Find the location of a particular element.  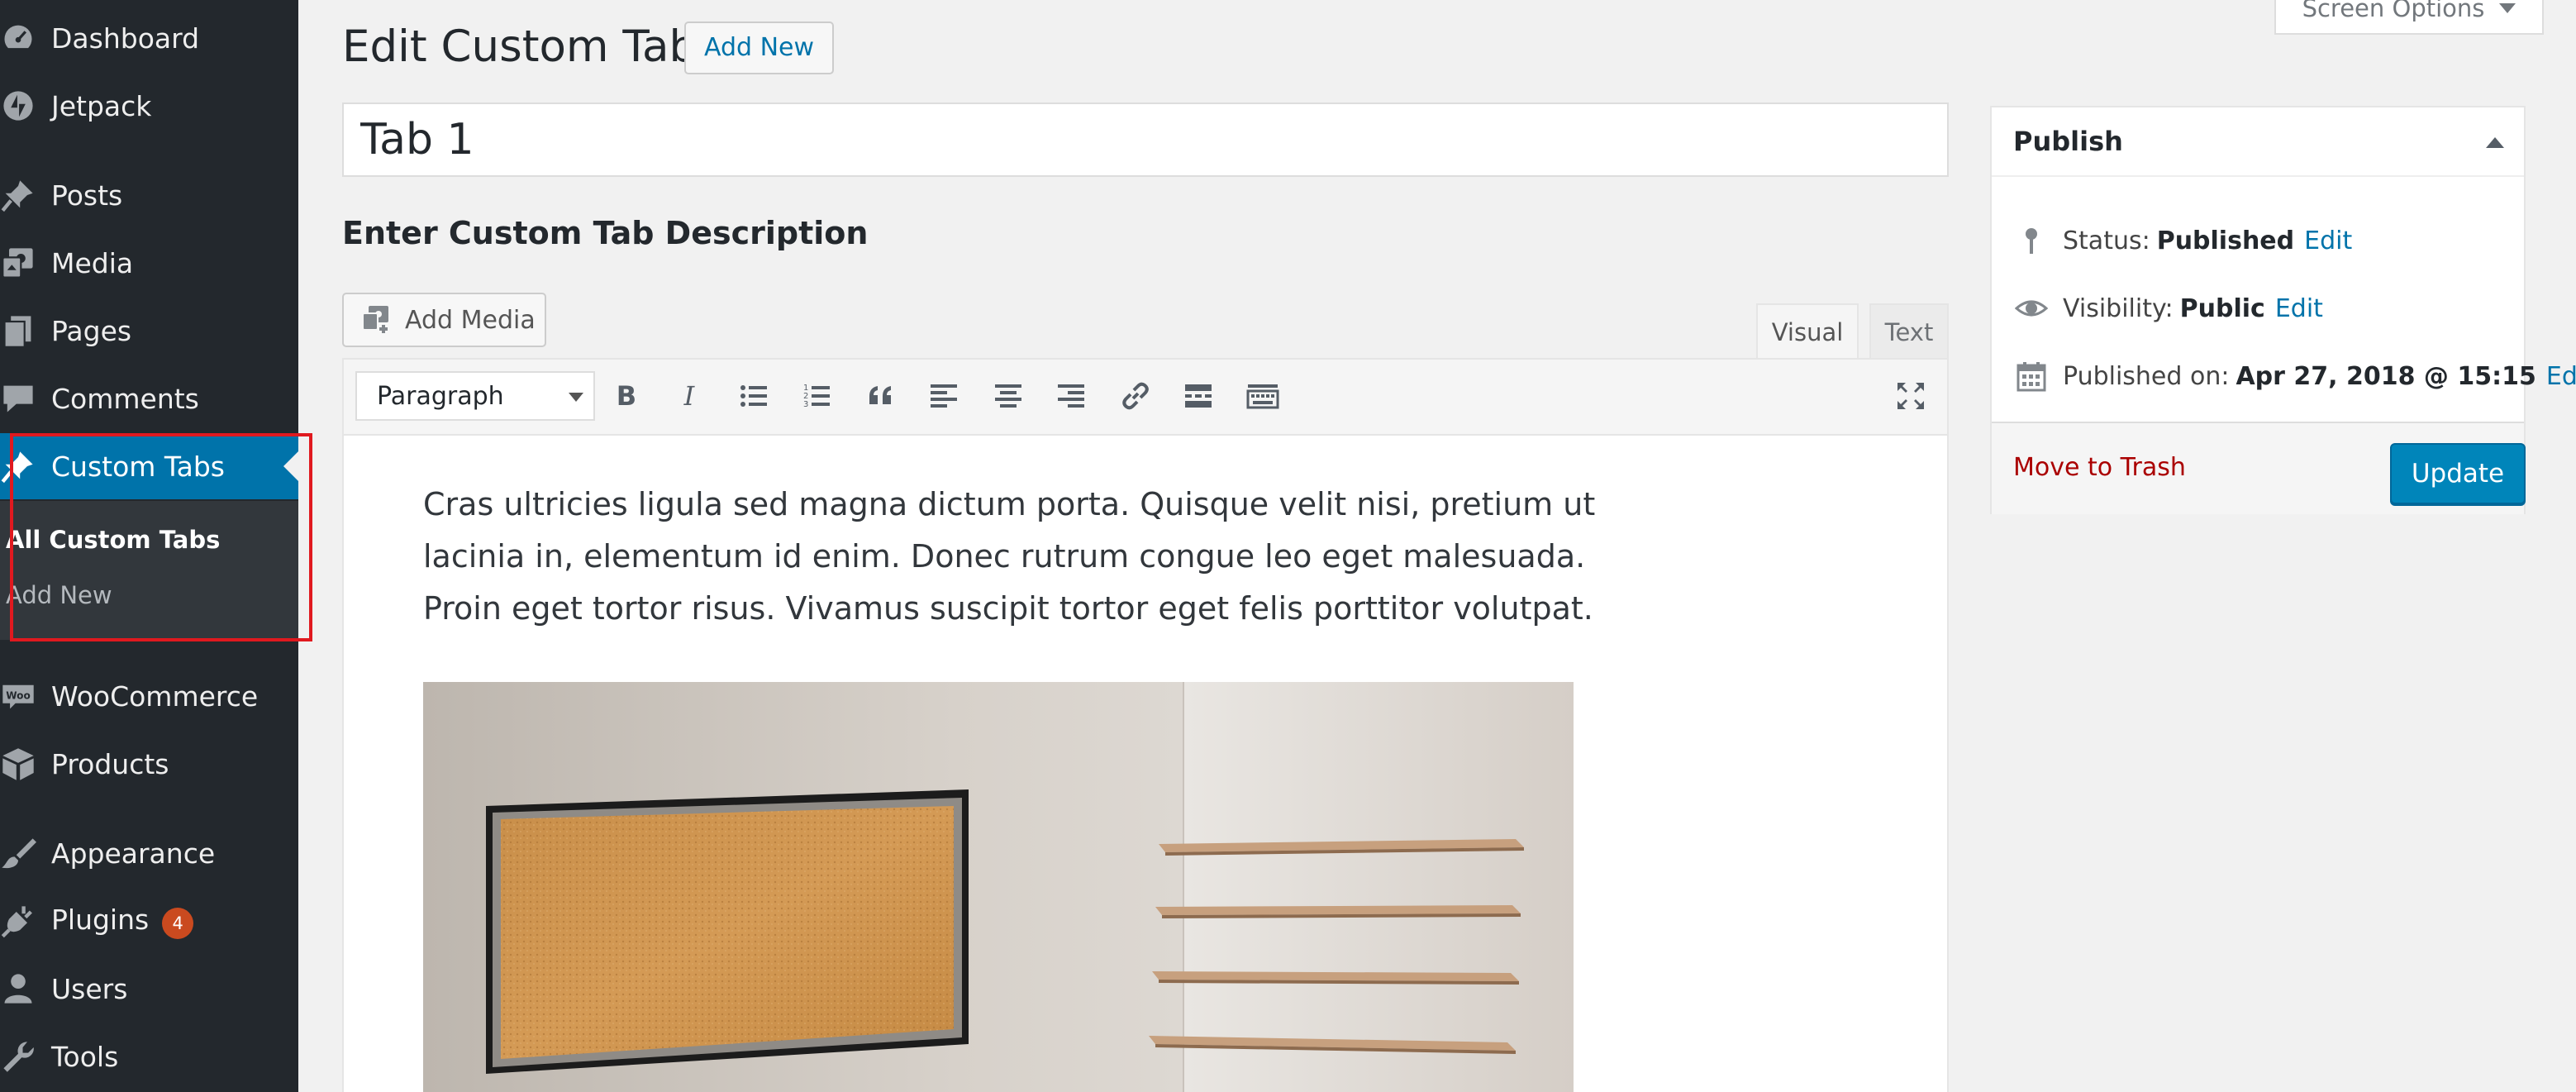

publish-status-row: Status: Published Edit is located at coordinates (2182, 240).